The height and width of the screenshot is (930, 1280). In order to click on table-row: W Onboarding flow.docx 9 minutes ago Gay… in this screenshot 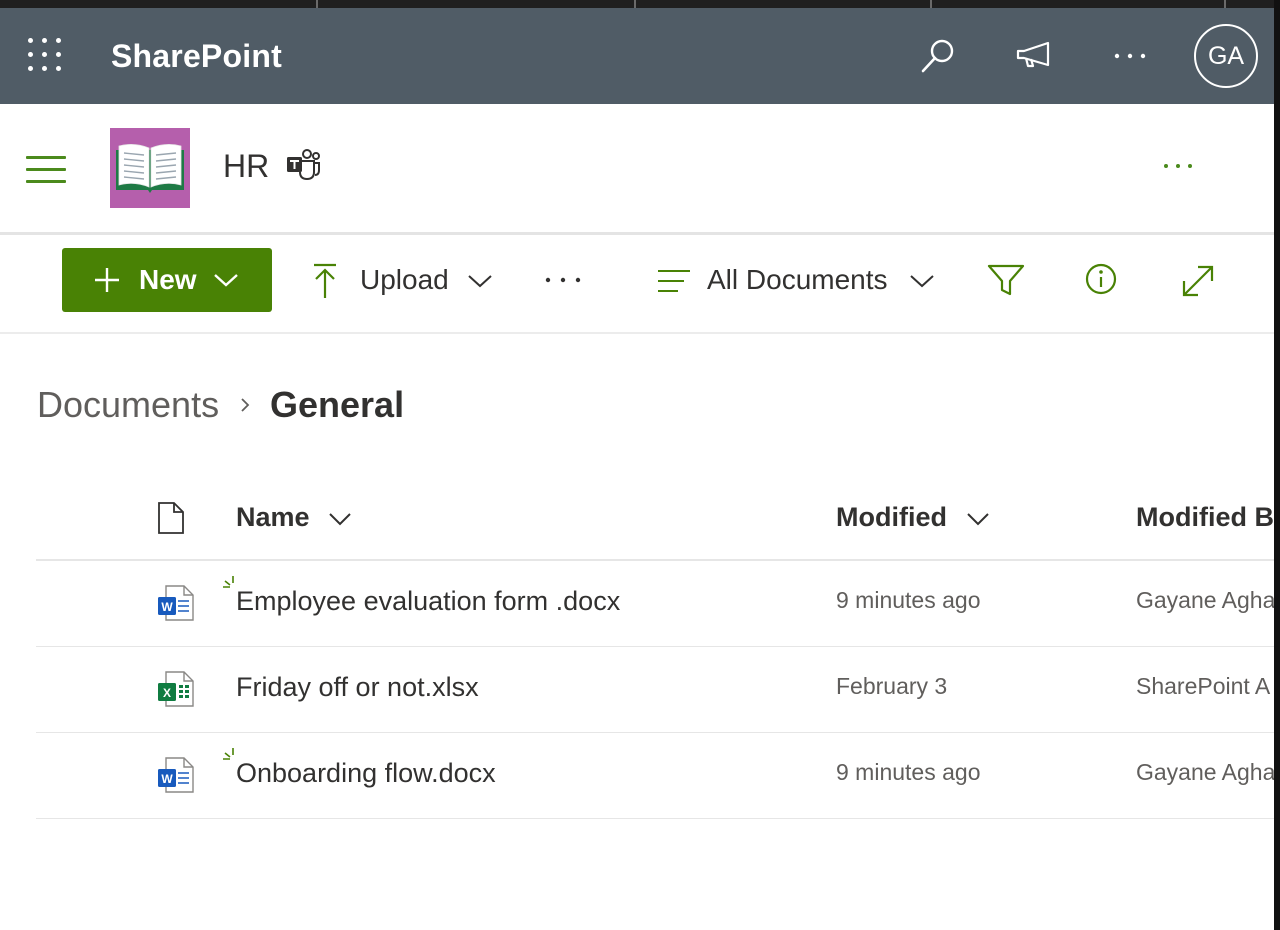, I will do `click(655, 776)`.